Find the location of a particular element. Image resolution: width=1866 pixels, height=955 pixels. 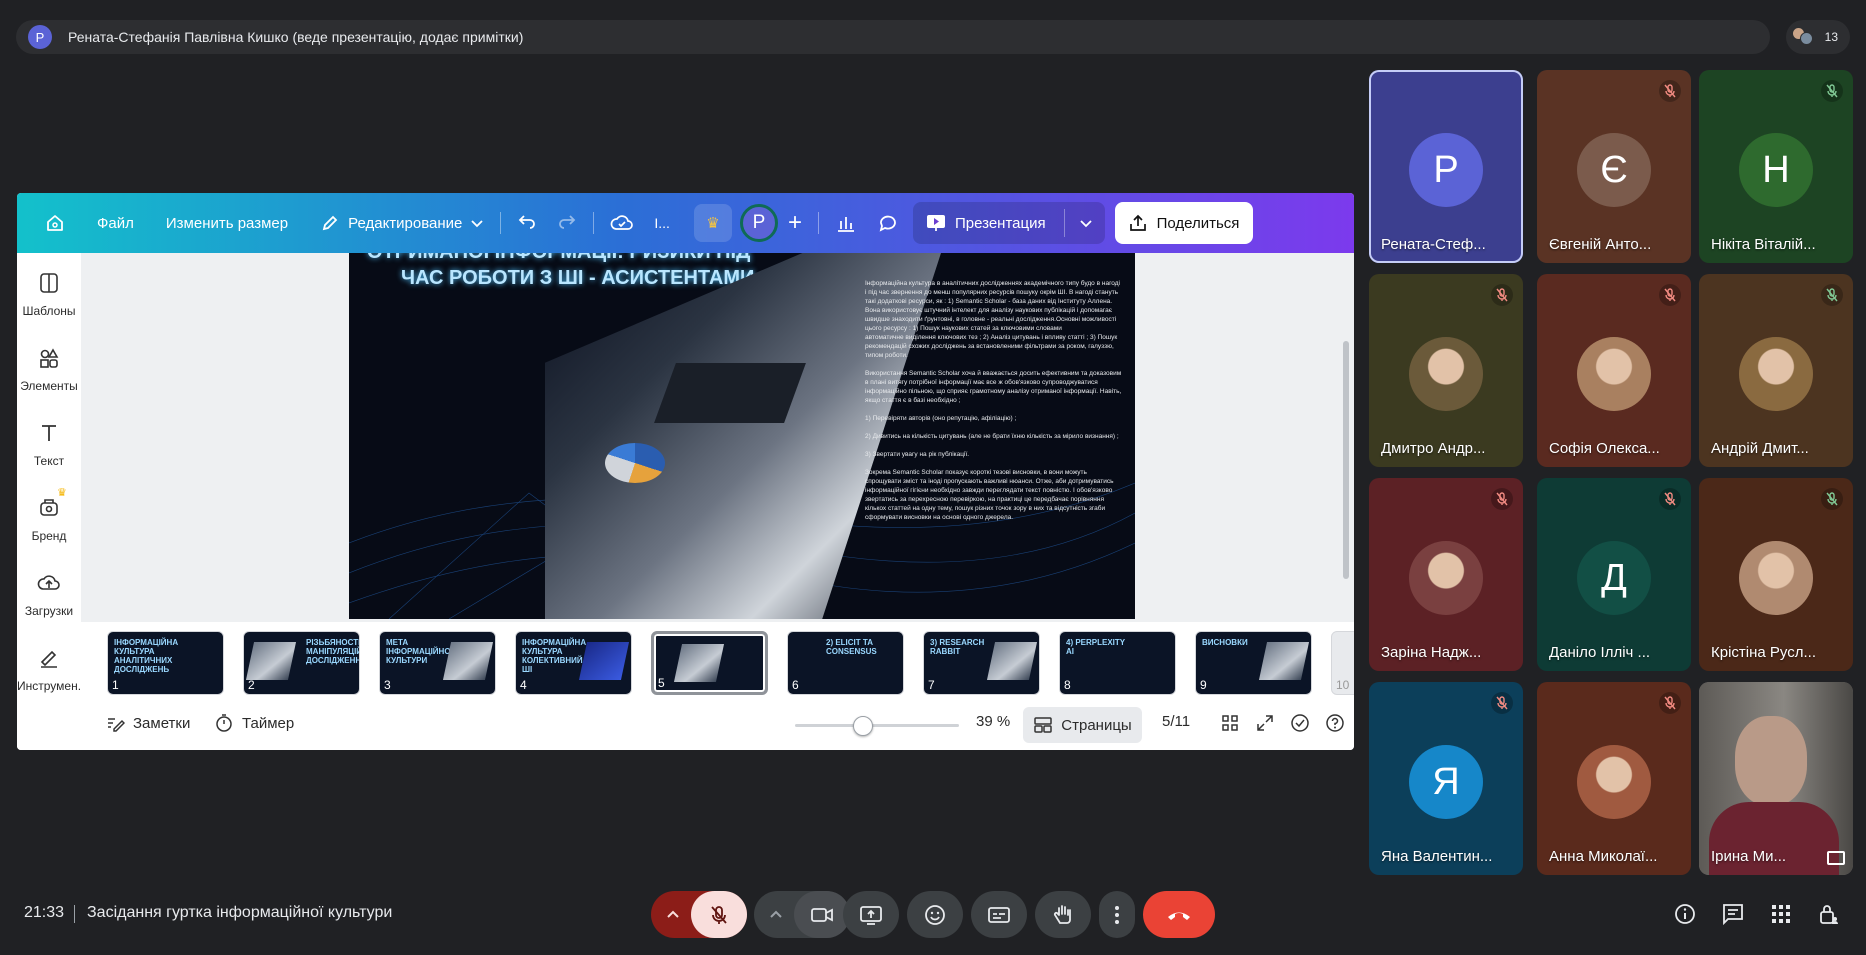

present-screen-button is located at coordinates (871, 914).